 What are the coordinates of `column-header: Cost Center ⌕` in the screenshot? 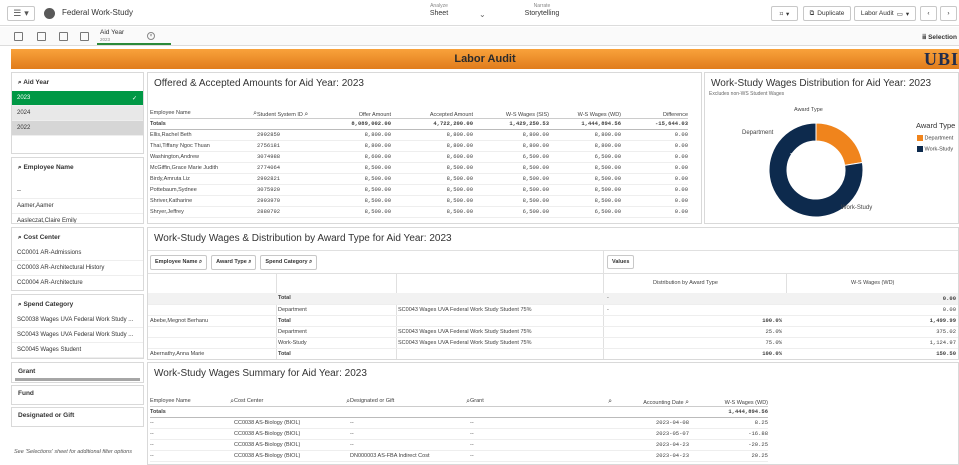 It's located at (292, 395).